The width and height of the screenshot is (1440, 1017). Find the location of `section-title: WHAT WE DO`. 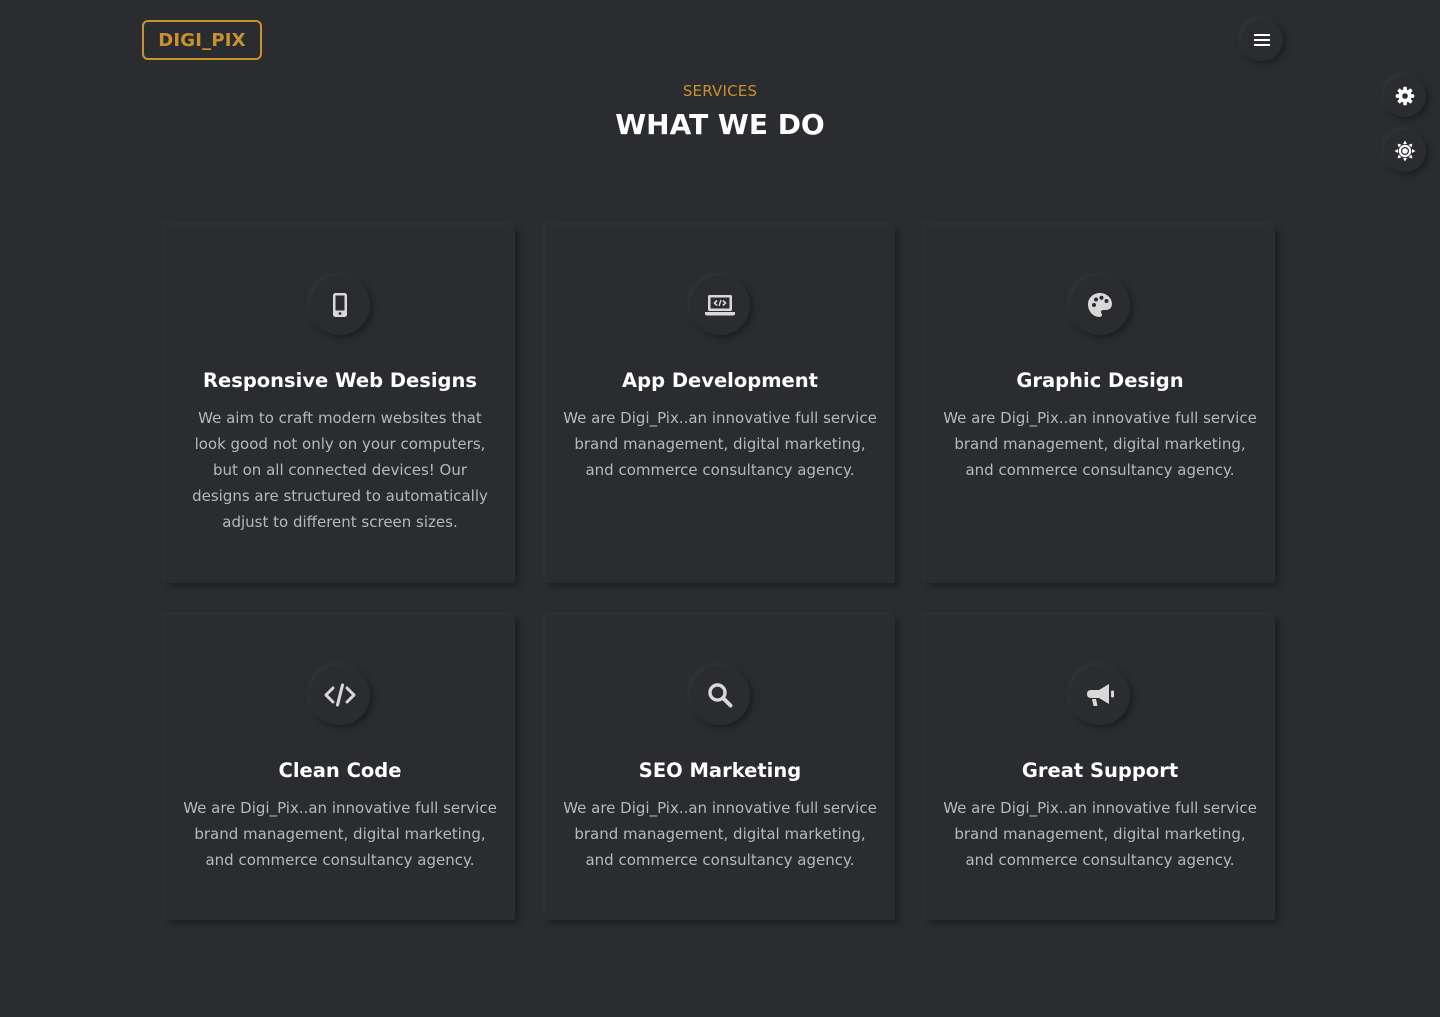

section-title: WHAT WE DO is located at coordinates (720, 124).